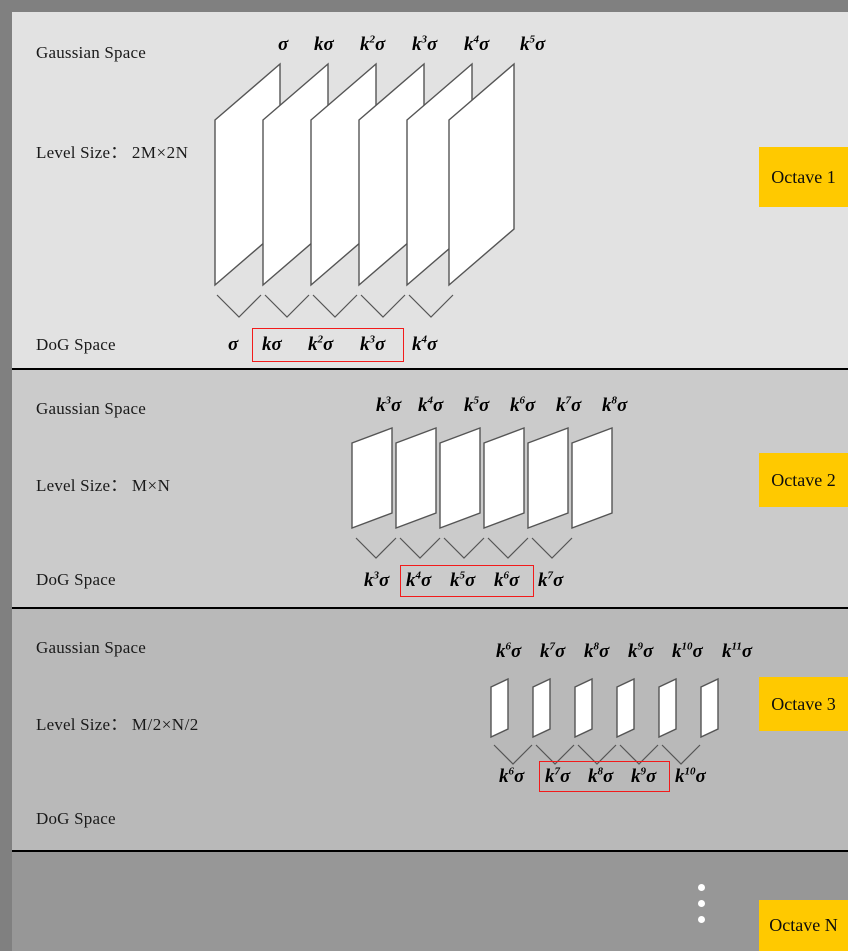 The width and height of the screenshot is (848, 951). What do you see at coordinates (160, 152) in the screenshot?
I see `octave-1-level-size-value: 2M×2N` at bounding box center [160, 152].